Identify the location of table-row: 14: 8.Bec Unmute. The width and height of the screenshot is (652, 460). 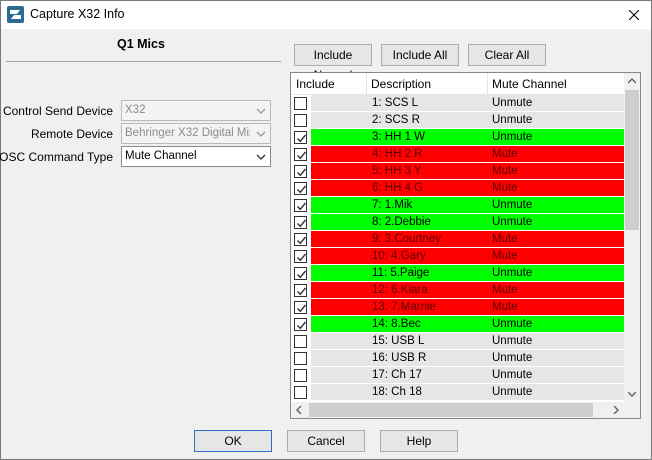
(457, 324).